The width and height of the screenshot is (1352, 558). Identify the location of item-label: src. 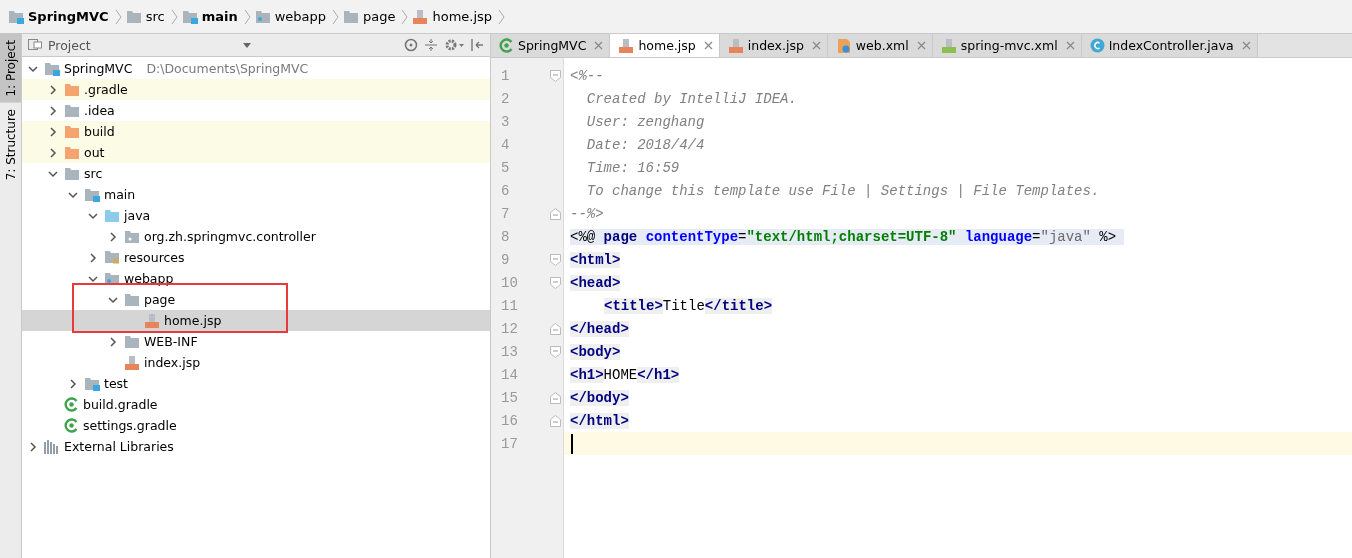
(93, 173).